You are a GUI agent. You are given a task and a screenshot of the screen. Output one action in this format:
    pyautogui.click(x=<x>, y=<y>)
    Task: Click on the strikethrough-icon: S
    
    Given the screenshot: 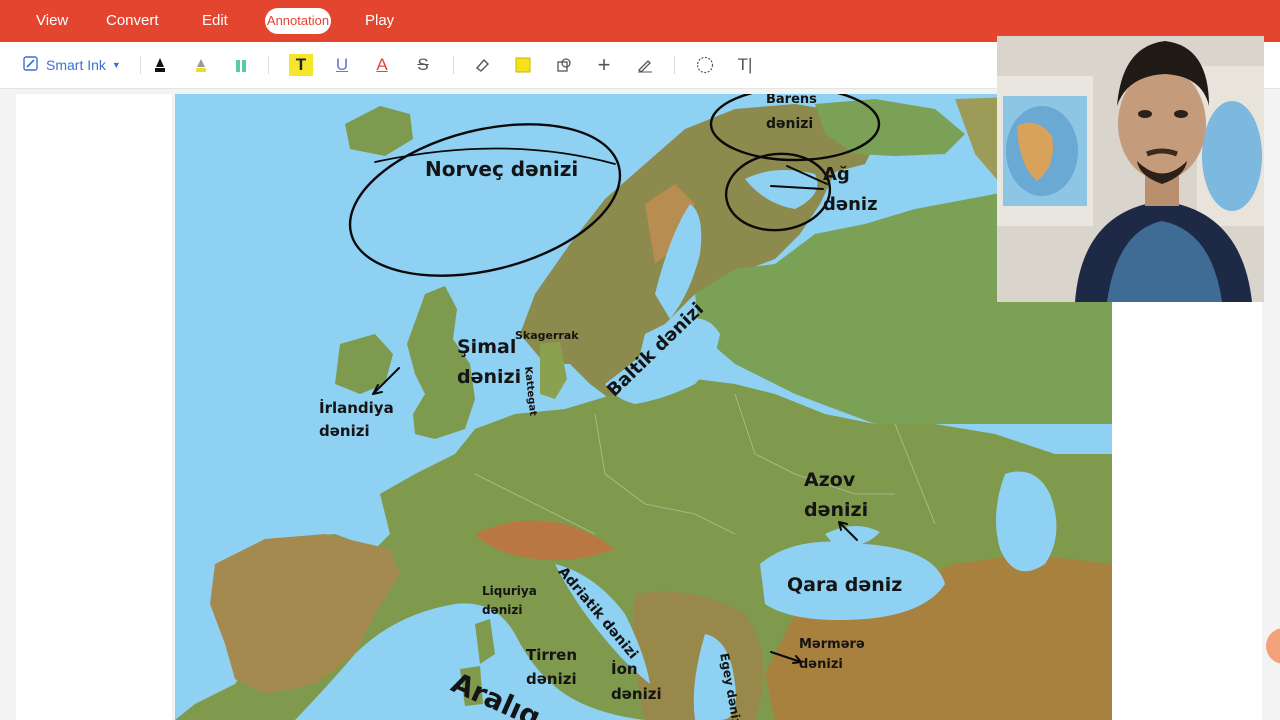 What is the action you would take?
    pyautogui.click(x=423, y=65)
    